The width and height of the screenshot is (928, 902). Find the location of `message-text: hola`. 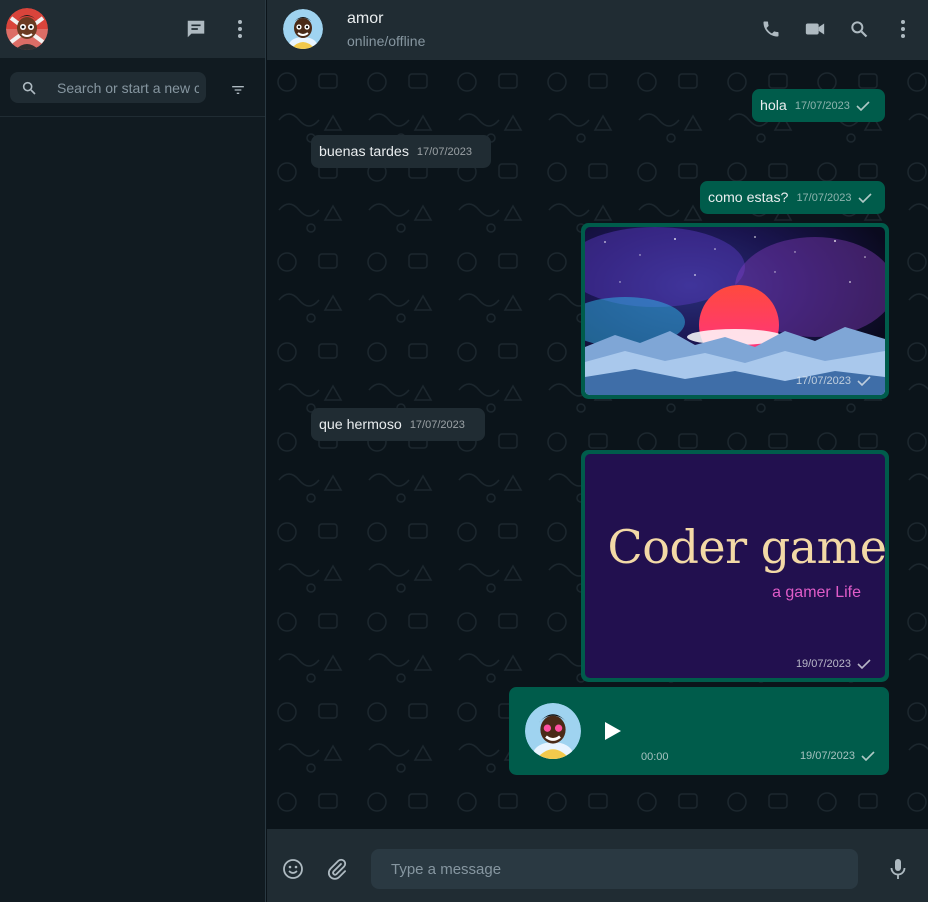

message-text: hola is located at coordinates (773, 105).